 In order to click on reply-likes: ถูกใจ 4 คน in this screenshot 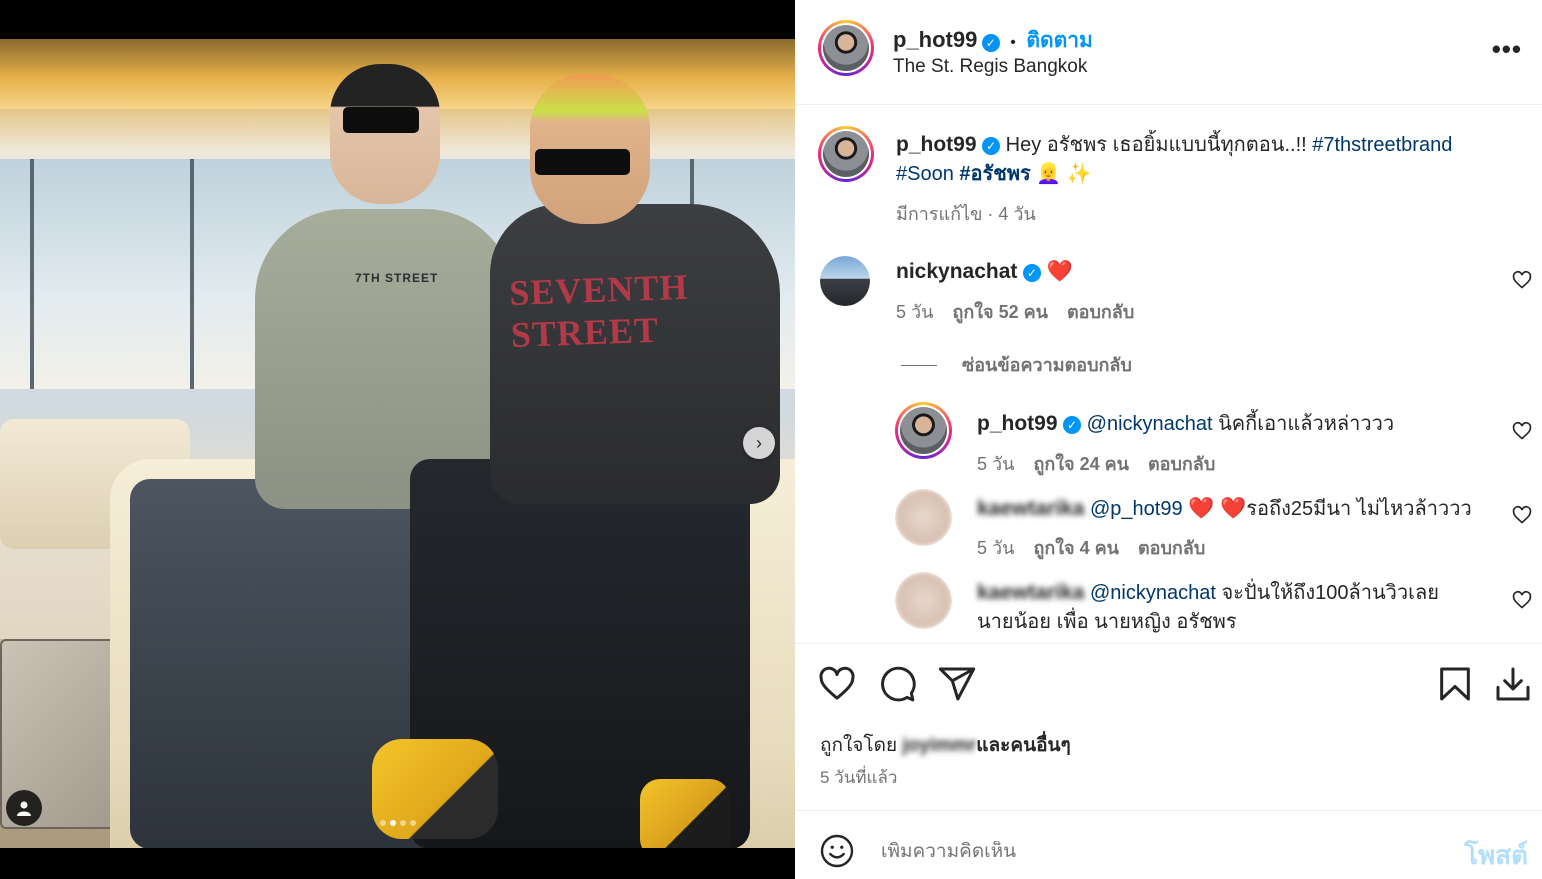, I will do `click(1076, 548)`.